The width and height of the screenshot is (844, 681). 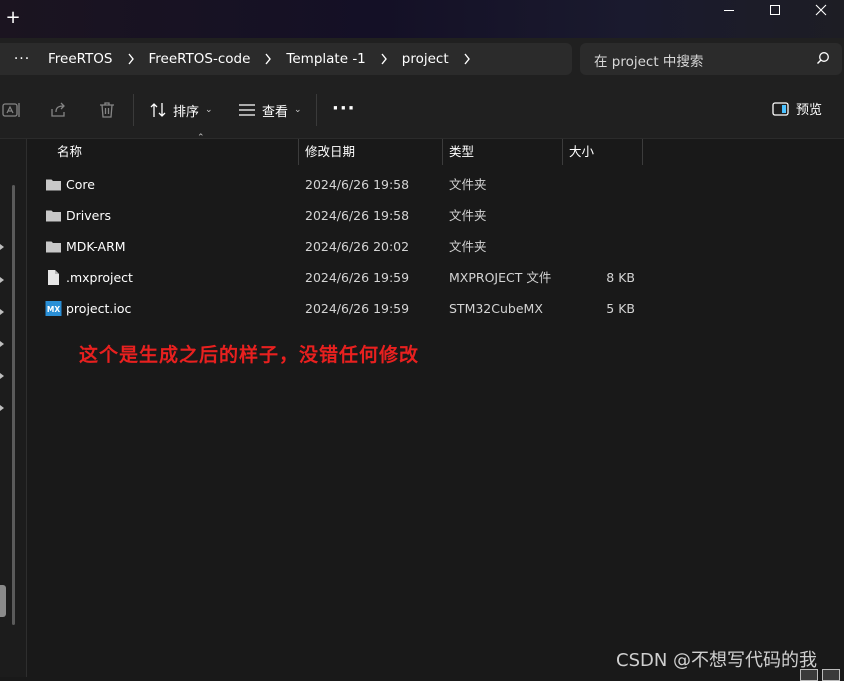 I want to click on breadcrumb-item-freertos: FreeRTOS, so click(x=80, y=59).